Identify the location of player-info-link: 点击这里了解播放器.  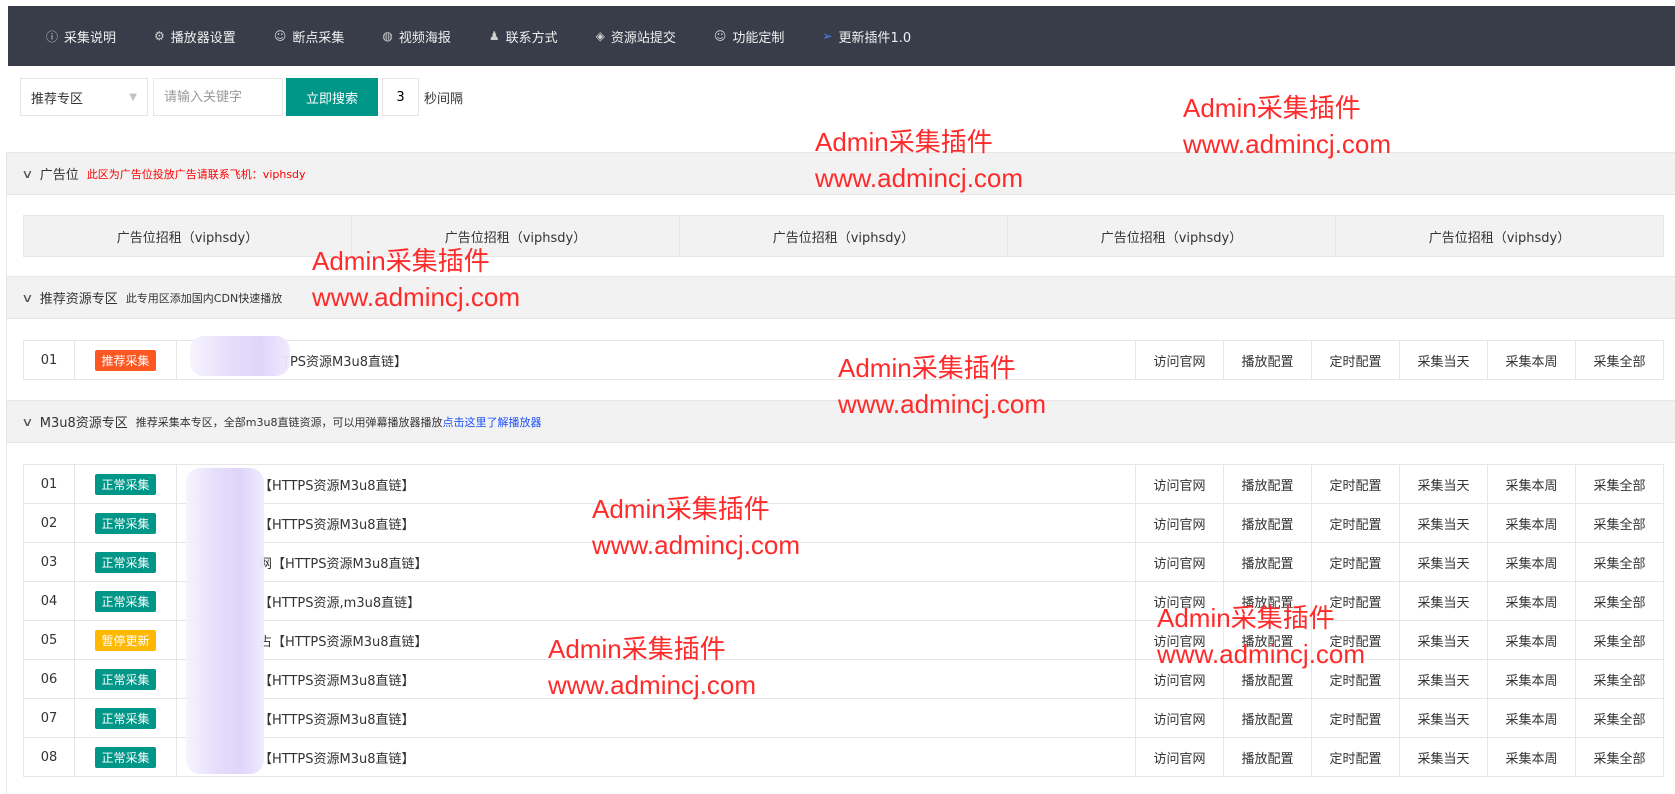
(491, 422).